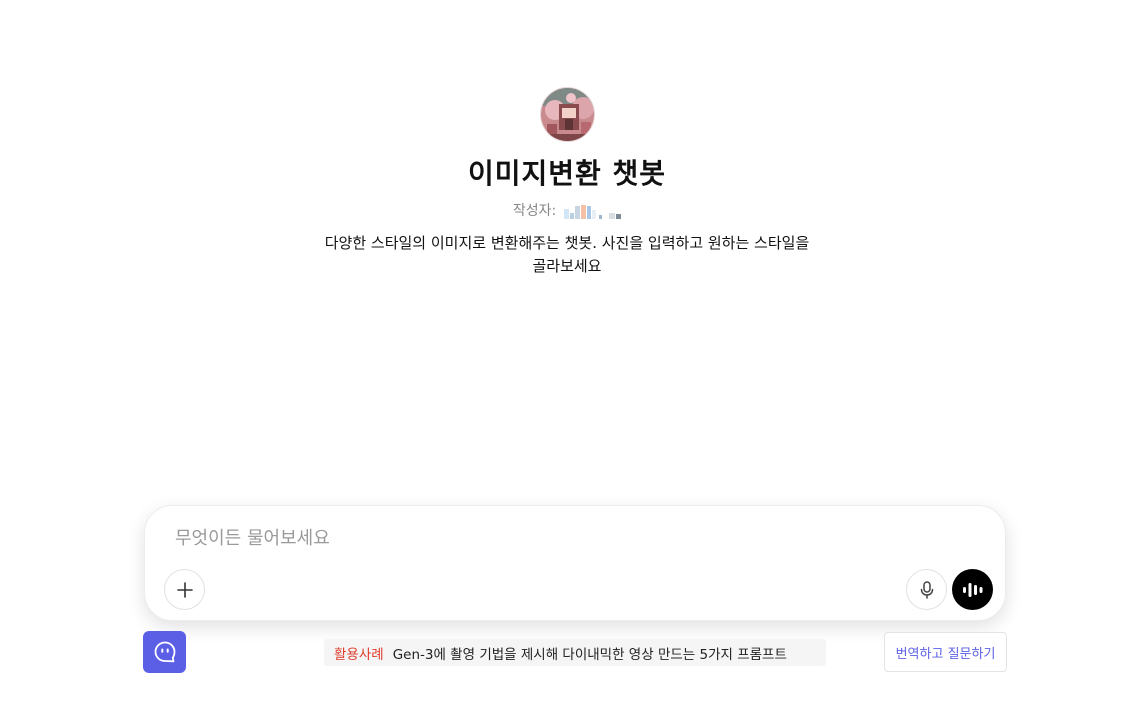 The height and width of the screenshot is (721, 1134). I want to click on chat-face-icon, so click(164, 652).